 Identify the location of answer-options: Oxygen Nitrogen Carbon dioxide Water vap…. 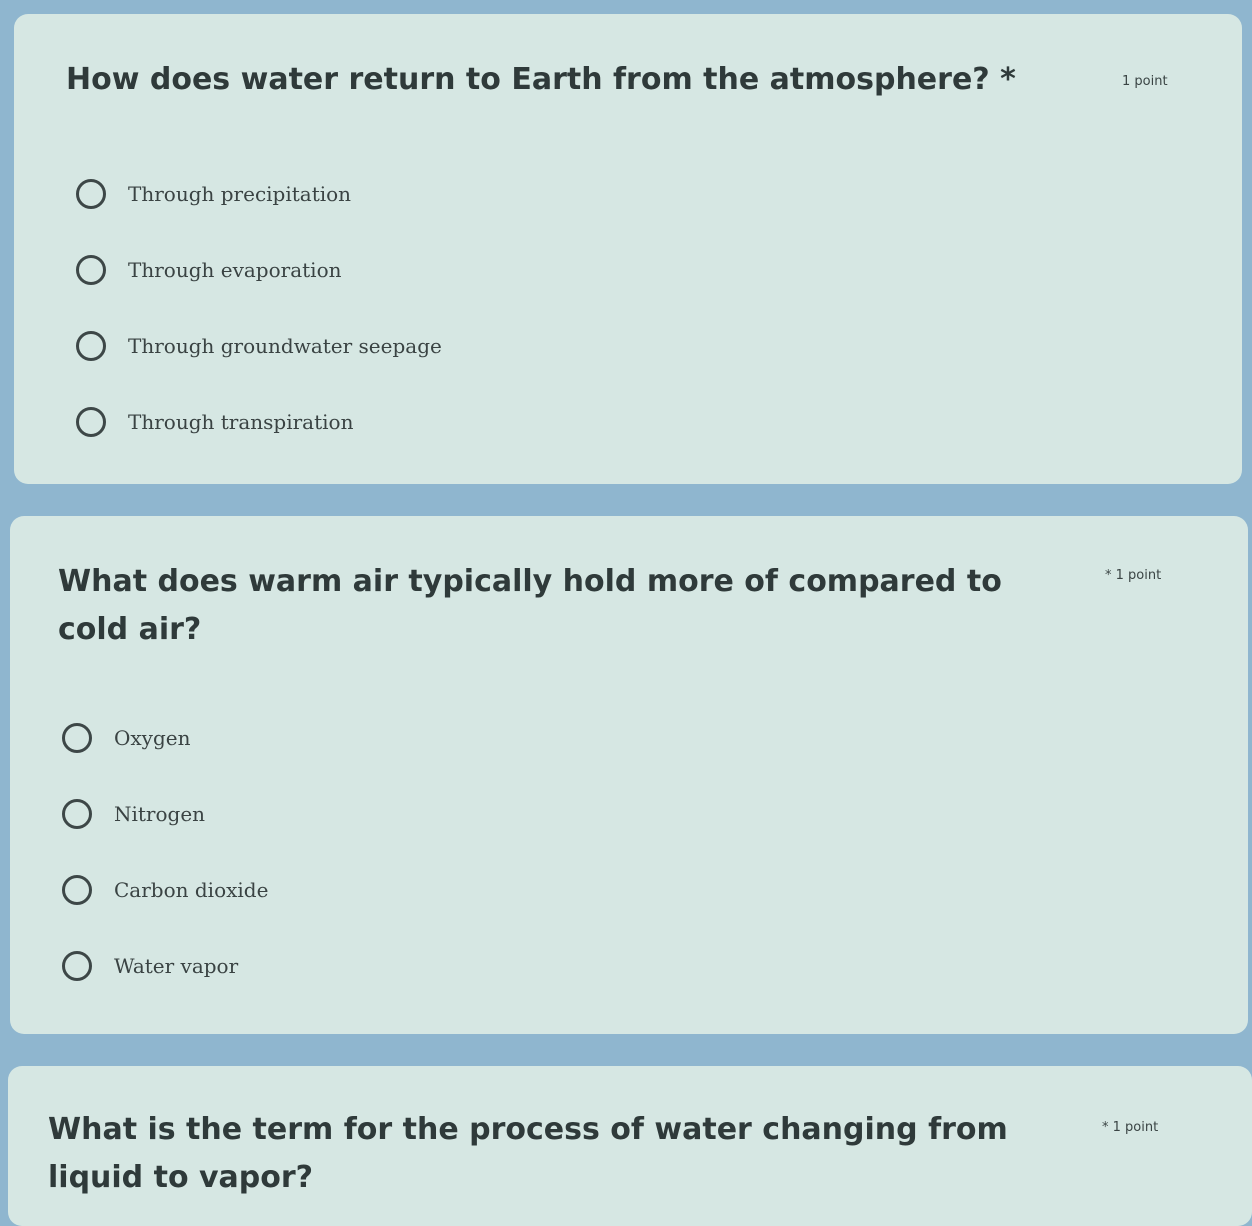
(165, 852).